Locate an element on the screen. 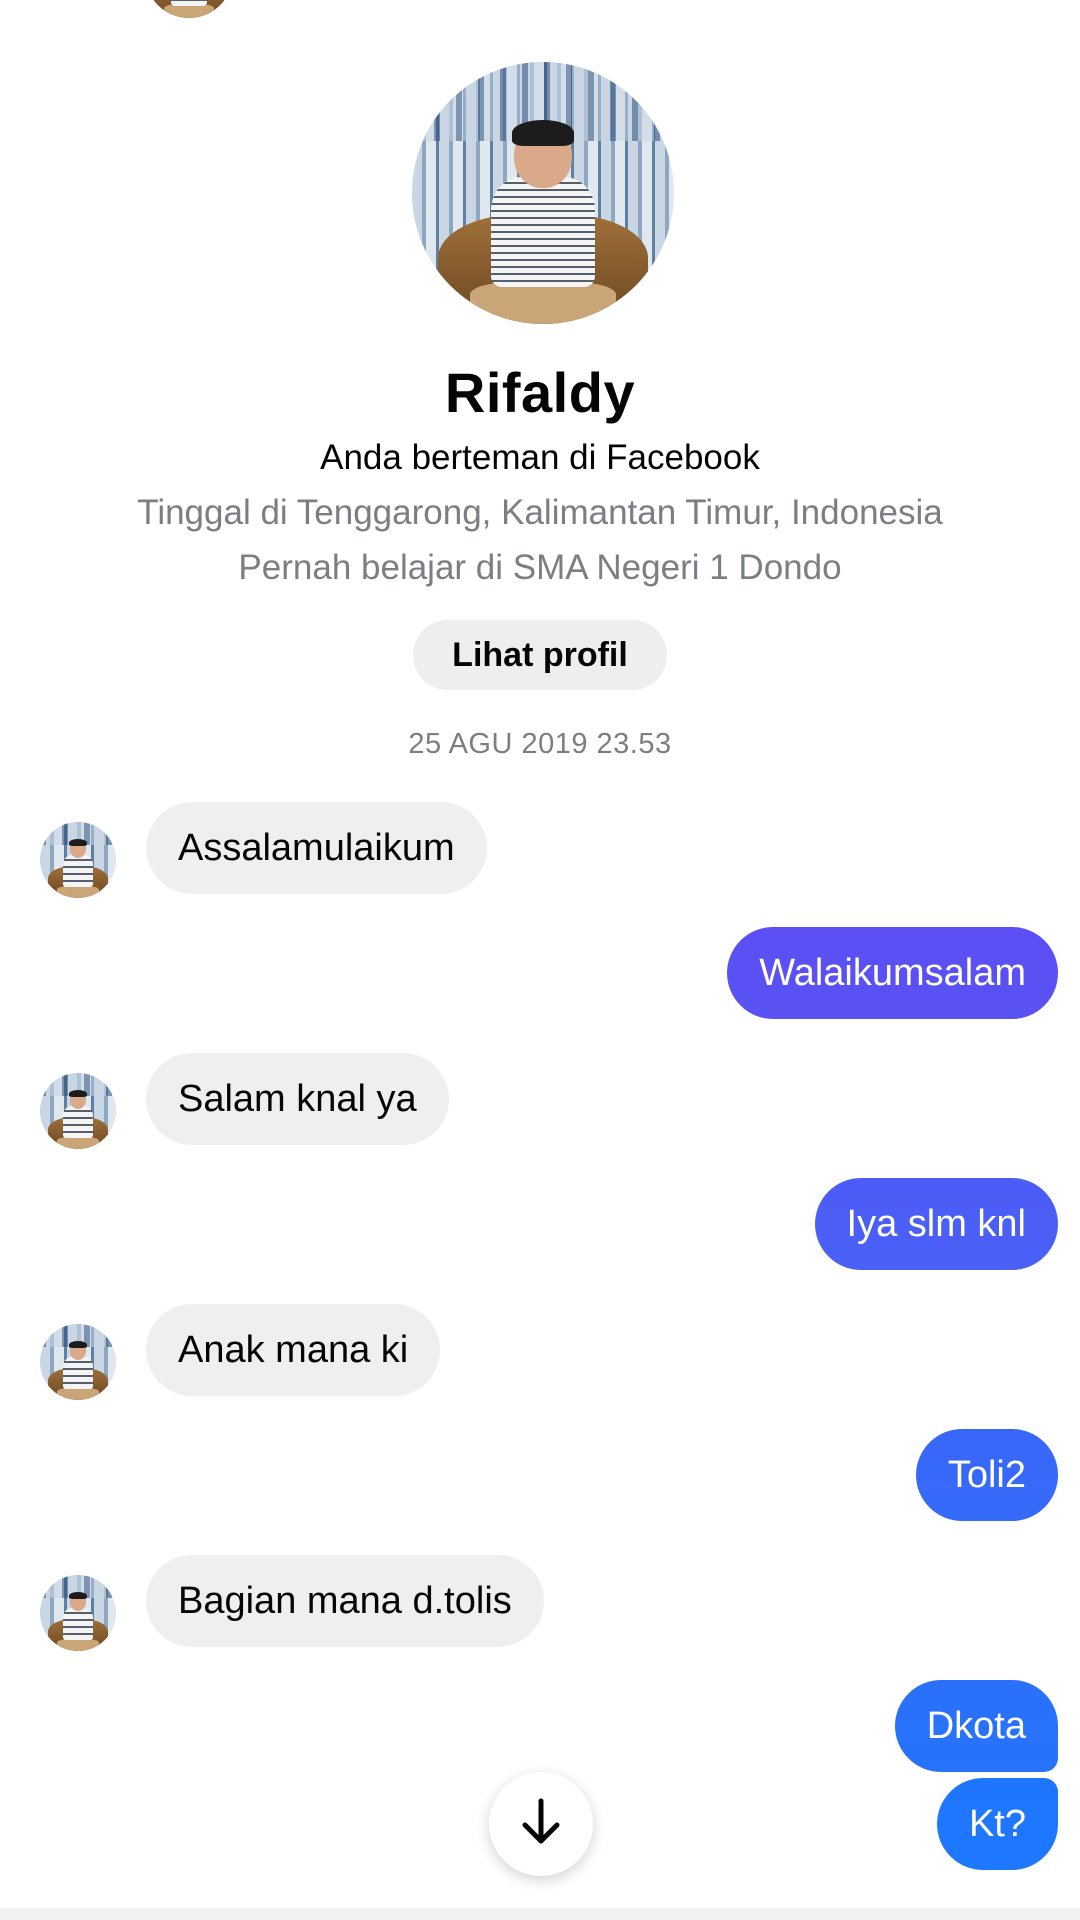  conversation-timestamp: 25 AGU 2019 23.53 is located at coordinates (540, 744).